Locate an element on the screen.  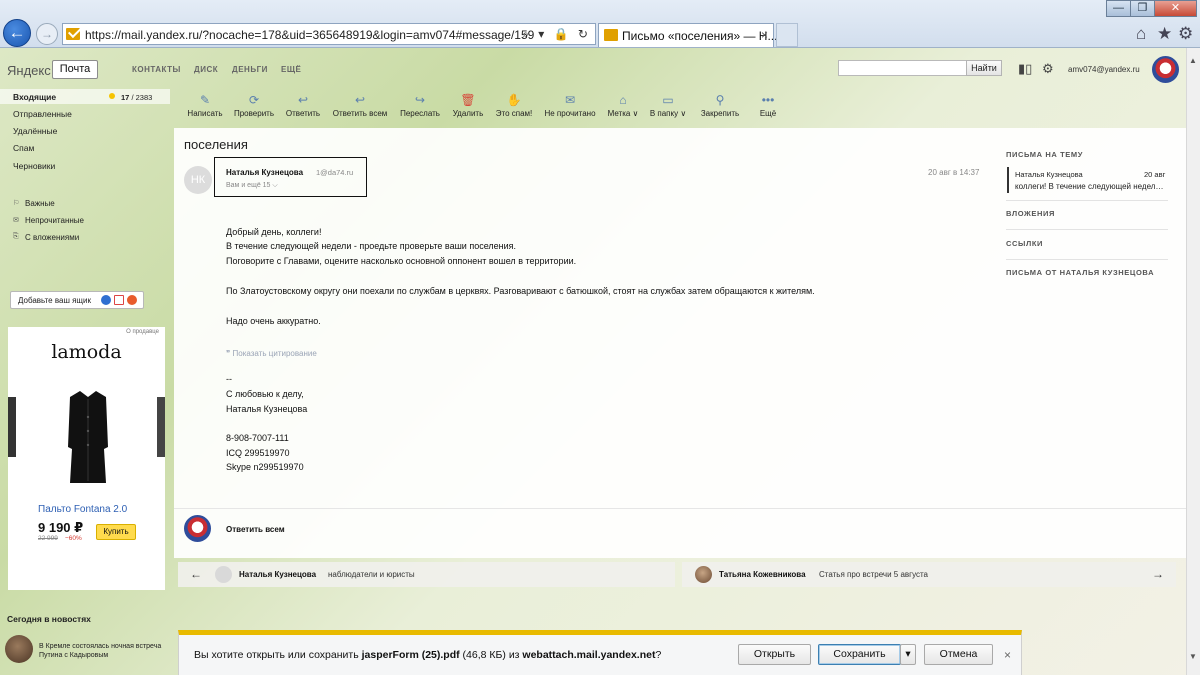
unread-dot-icon is located at coordinates (112, 96).